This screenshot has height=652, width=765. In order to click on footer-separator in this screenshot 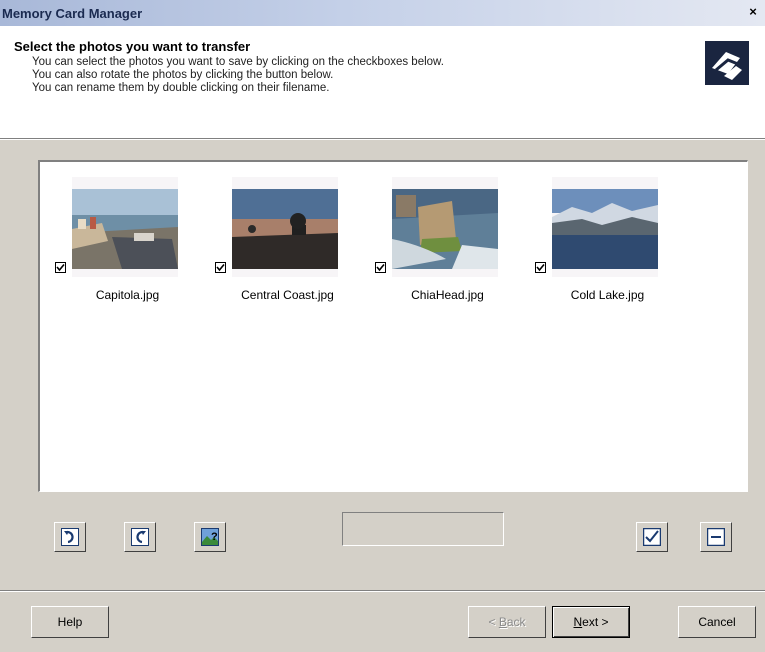, I will do `click(382, 591)`.